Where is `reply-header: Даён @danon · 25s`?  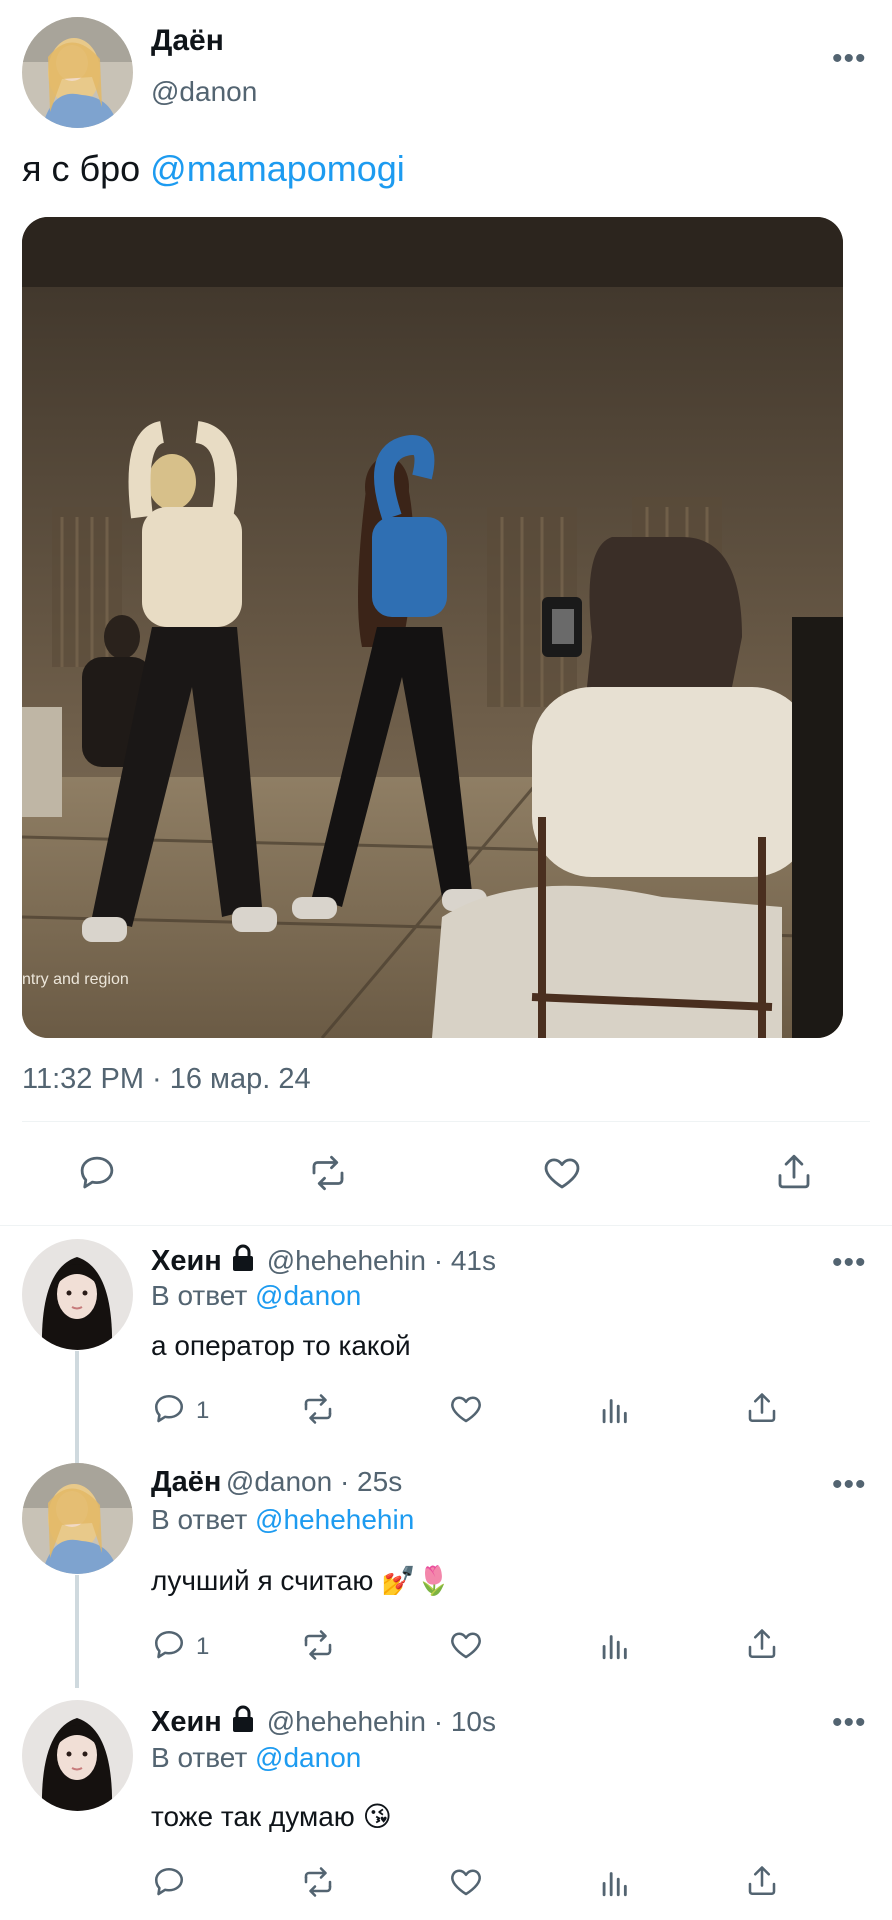 reply-header: Даён @danon · 25s is located at coordinates (276, 1482).